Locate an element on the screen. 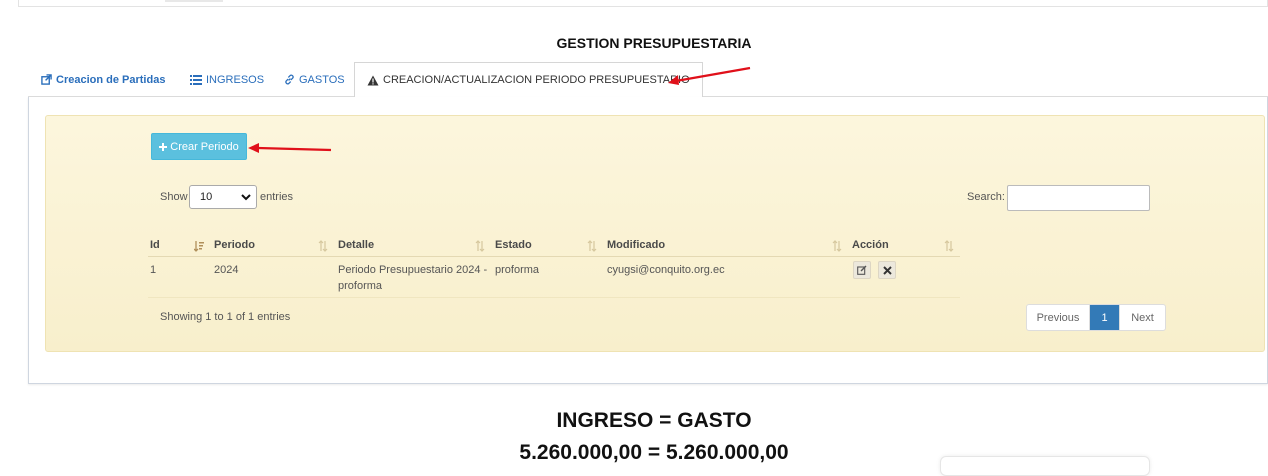 Image resolution: width=1268 pixels, height=476 pixels. cell-detalle-cont: proforma is located at coordinates (360, 286).